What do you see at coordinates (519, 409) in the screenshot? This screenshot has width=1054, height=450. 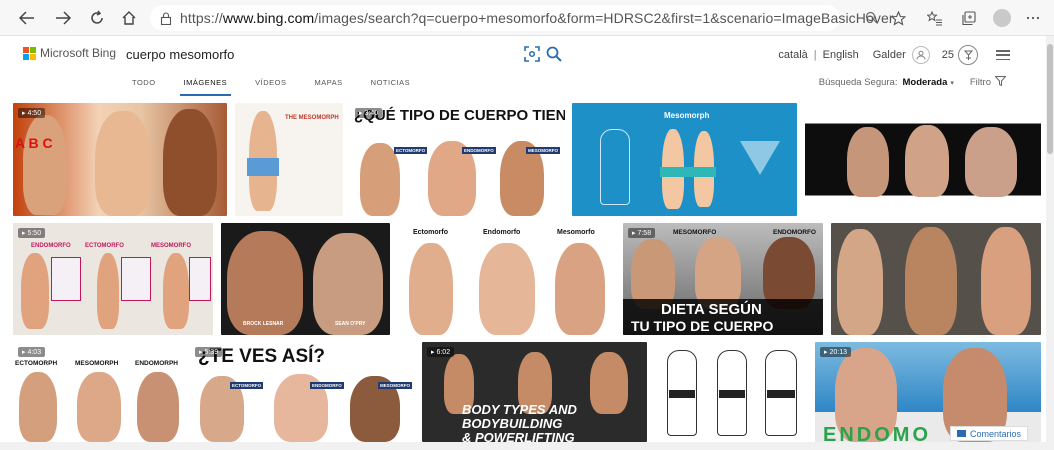 I see `image-caption: BODY TYPES AND` at bounding box center [519, 409].